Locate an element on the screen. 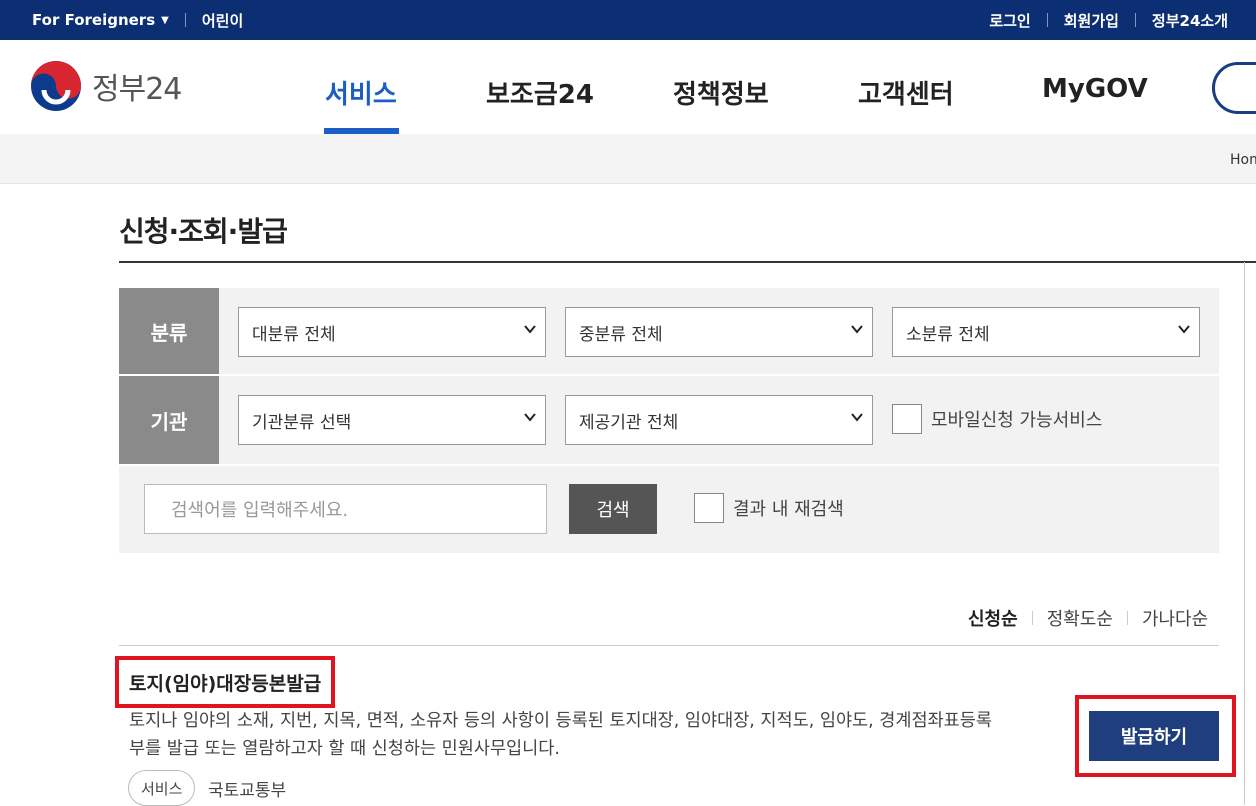 This screenshot has height=806, width=1256. sort-by-application: 신청순 is located at coordinates (993, 618).